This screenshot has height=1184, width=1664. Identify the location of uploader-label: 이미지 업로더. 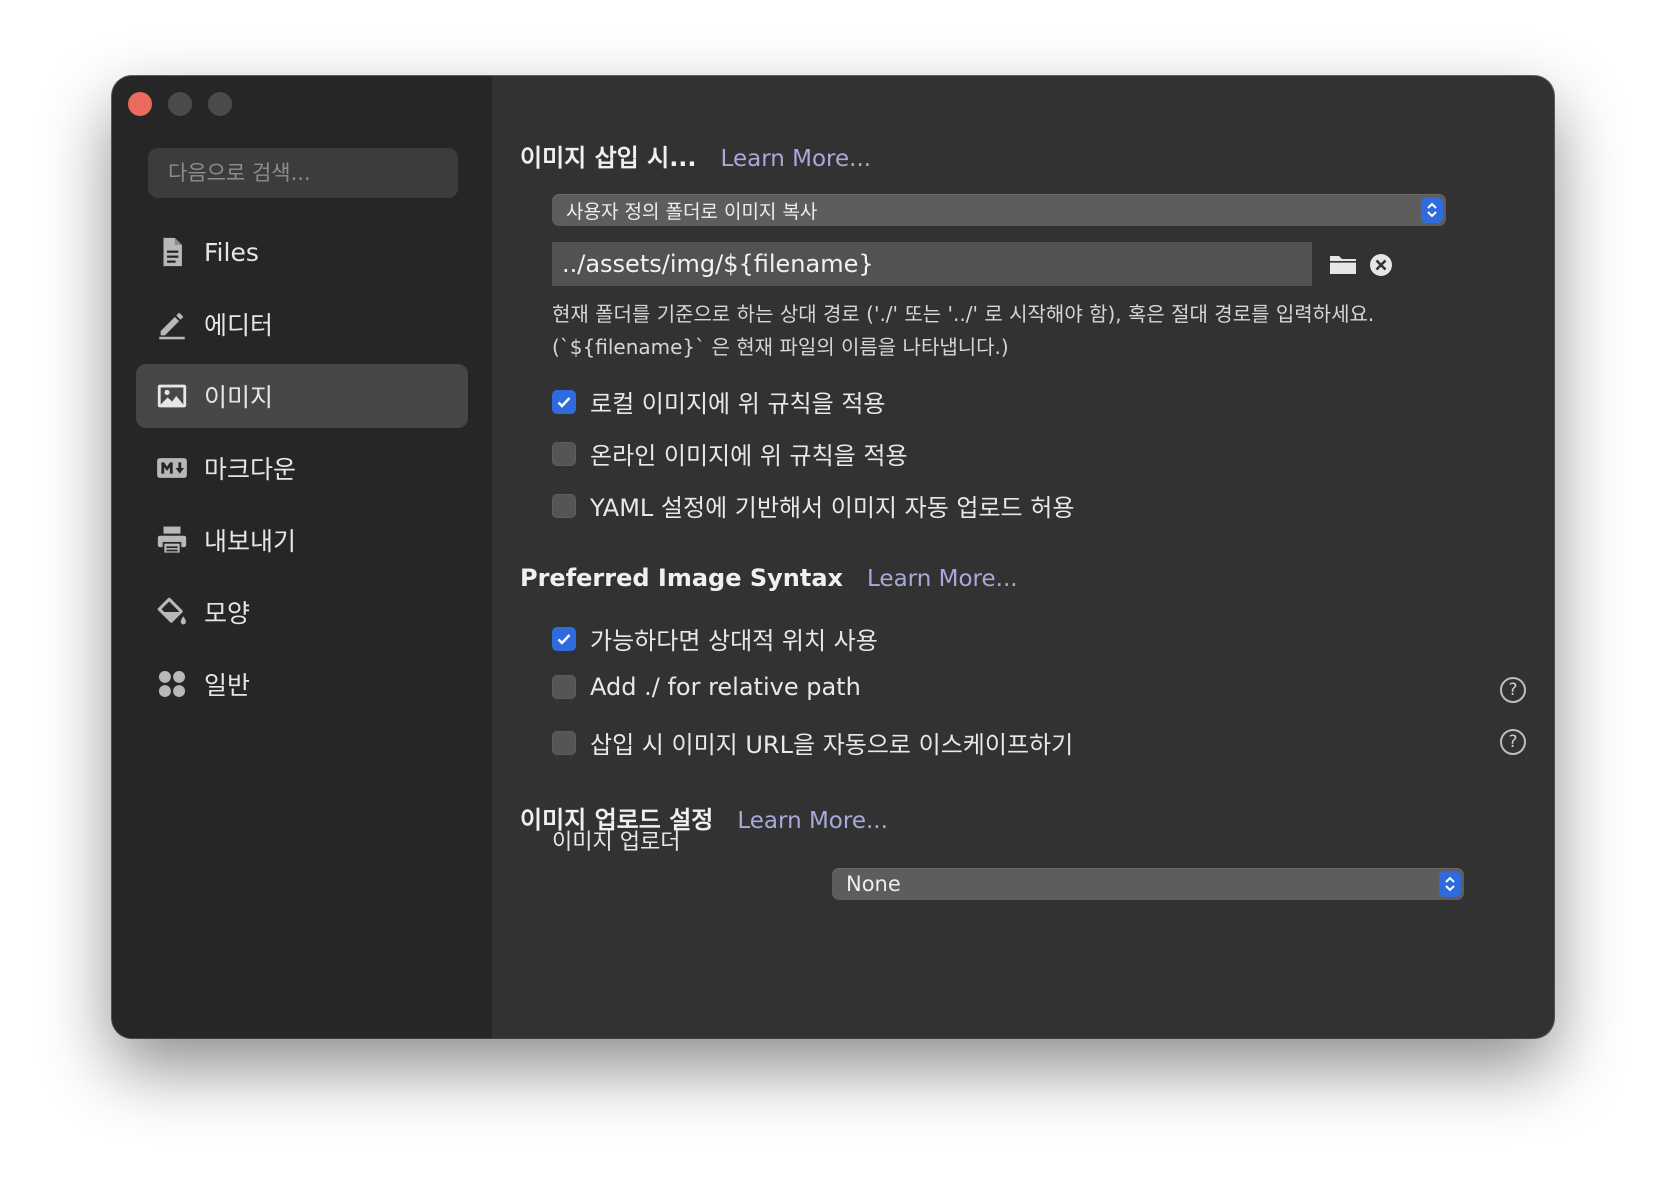
(616, 842).